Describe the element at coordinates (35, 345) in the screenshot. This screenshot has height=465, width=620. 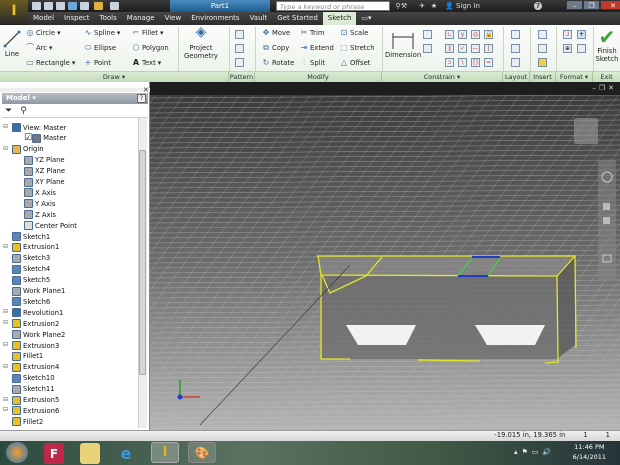
I see `browser-item: Extrusion3` at that location.